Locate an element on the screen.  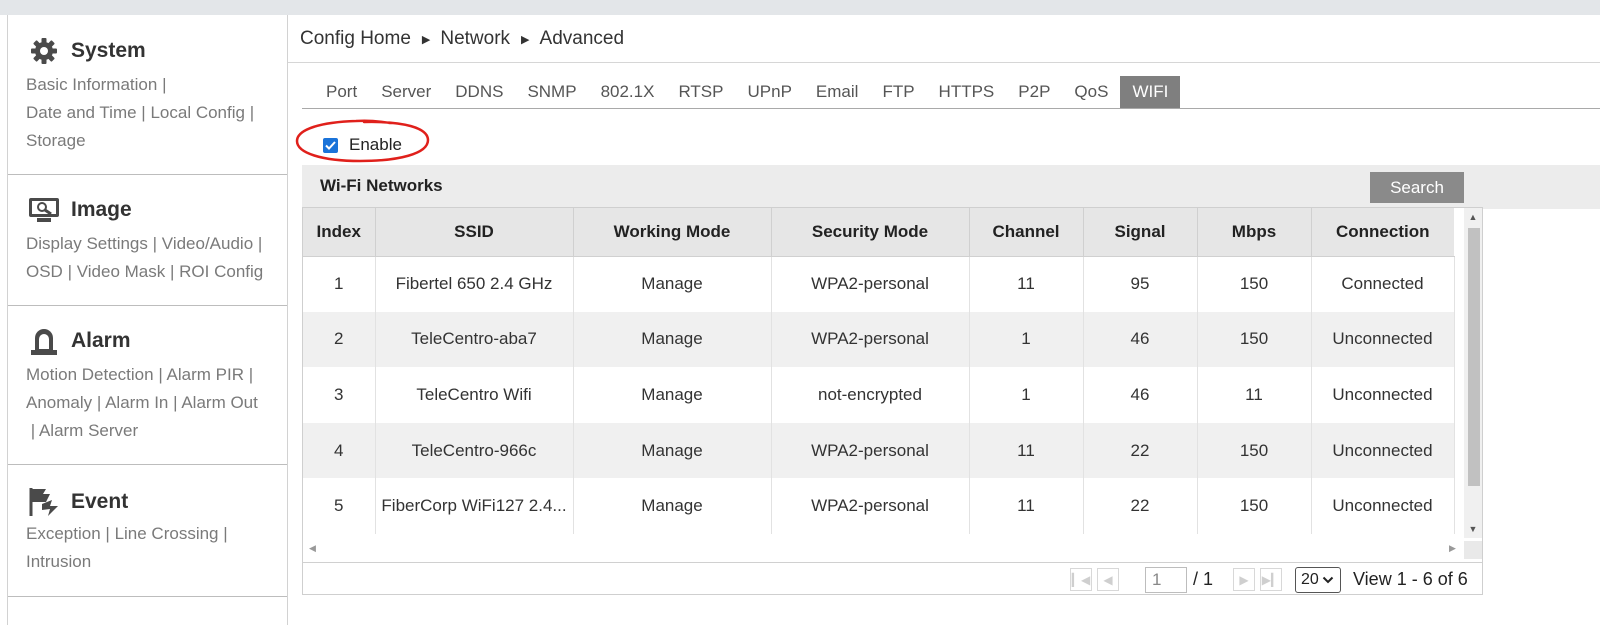
chevron-down-icon is located at coordinates (1328, 580).